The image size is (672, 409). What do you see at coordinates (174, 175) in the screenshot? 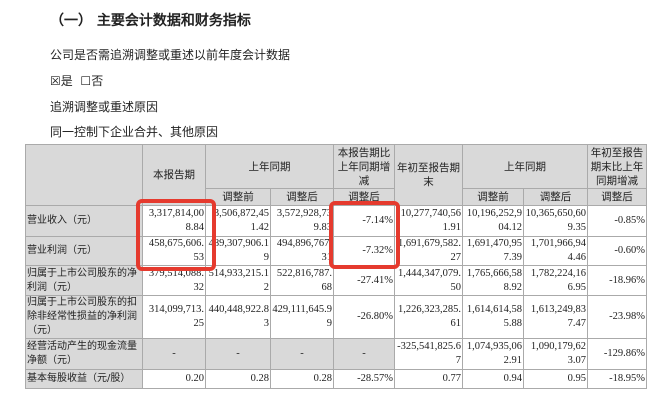
I see `header-current: 本报告期` at bounding box center [174, 175].